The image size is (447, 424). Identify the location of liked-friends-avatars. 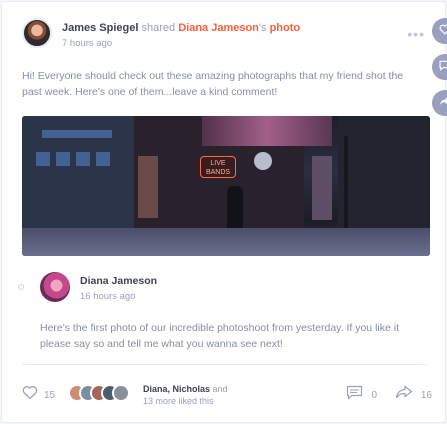
(99, 394).